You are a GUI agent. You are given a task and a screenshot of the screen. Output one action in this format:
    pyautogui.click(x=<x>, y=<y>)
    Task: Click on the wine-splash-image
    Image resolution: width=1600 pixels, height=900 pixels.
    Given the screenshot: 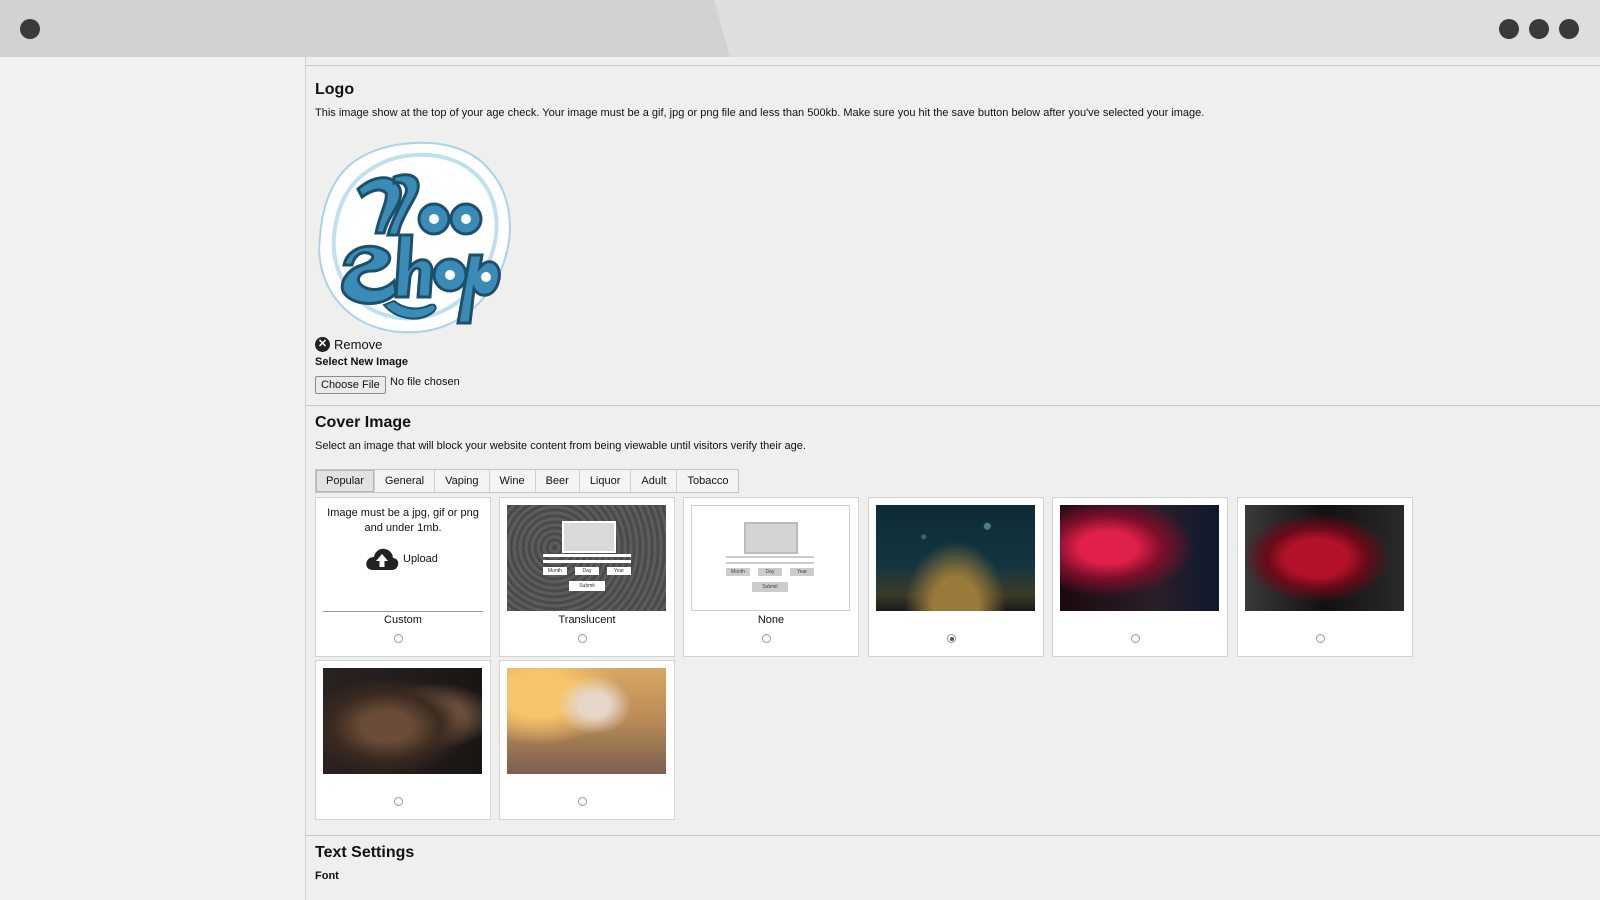 What is the action you would take?
    pyautogui.click(x=1324, y=558)
    